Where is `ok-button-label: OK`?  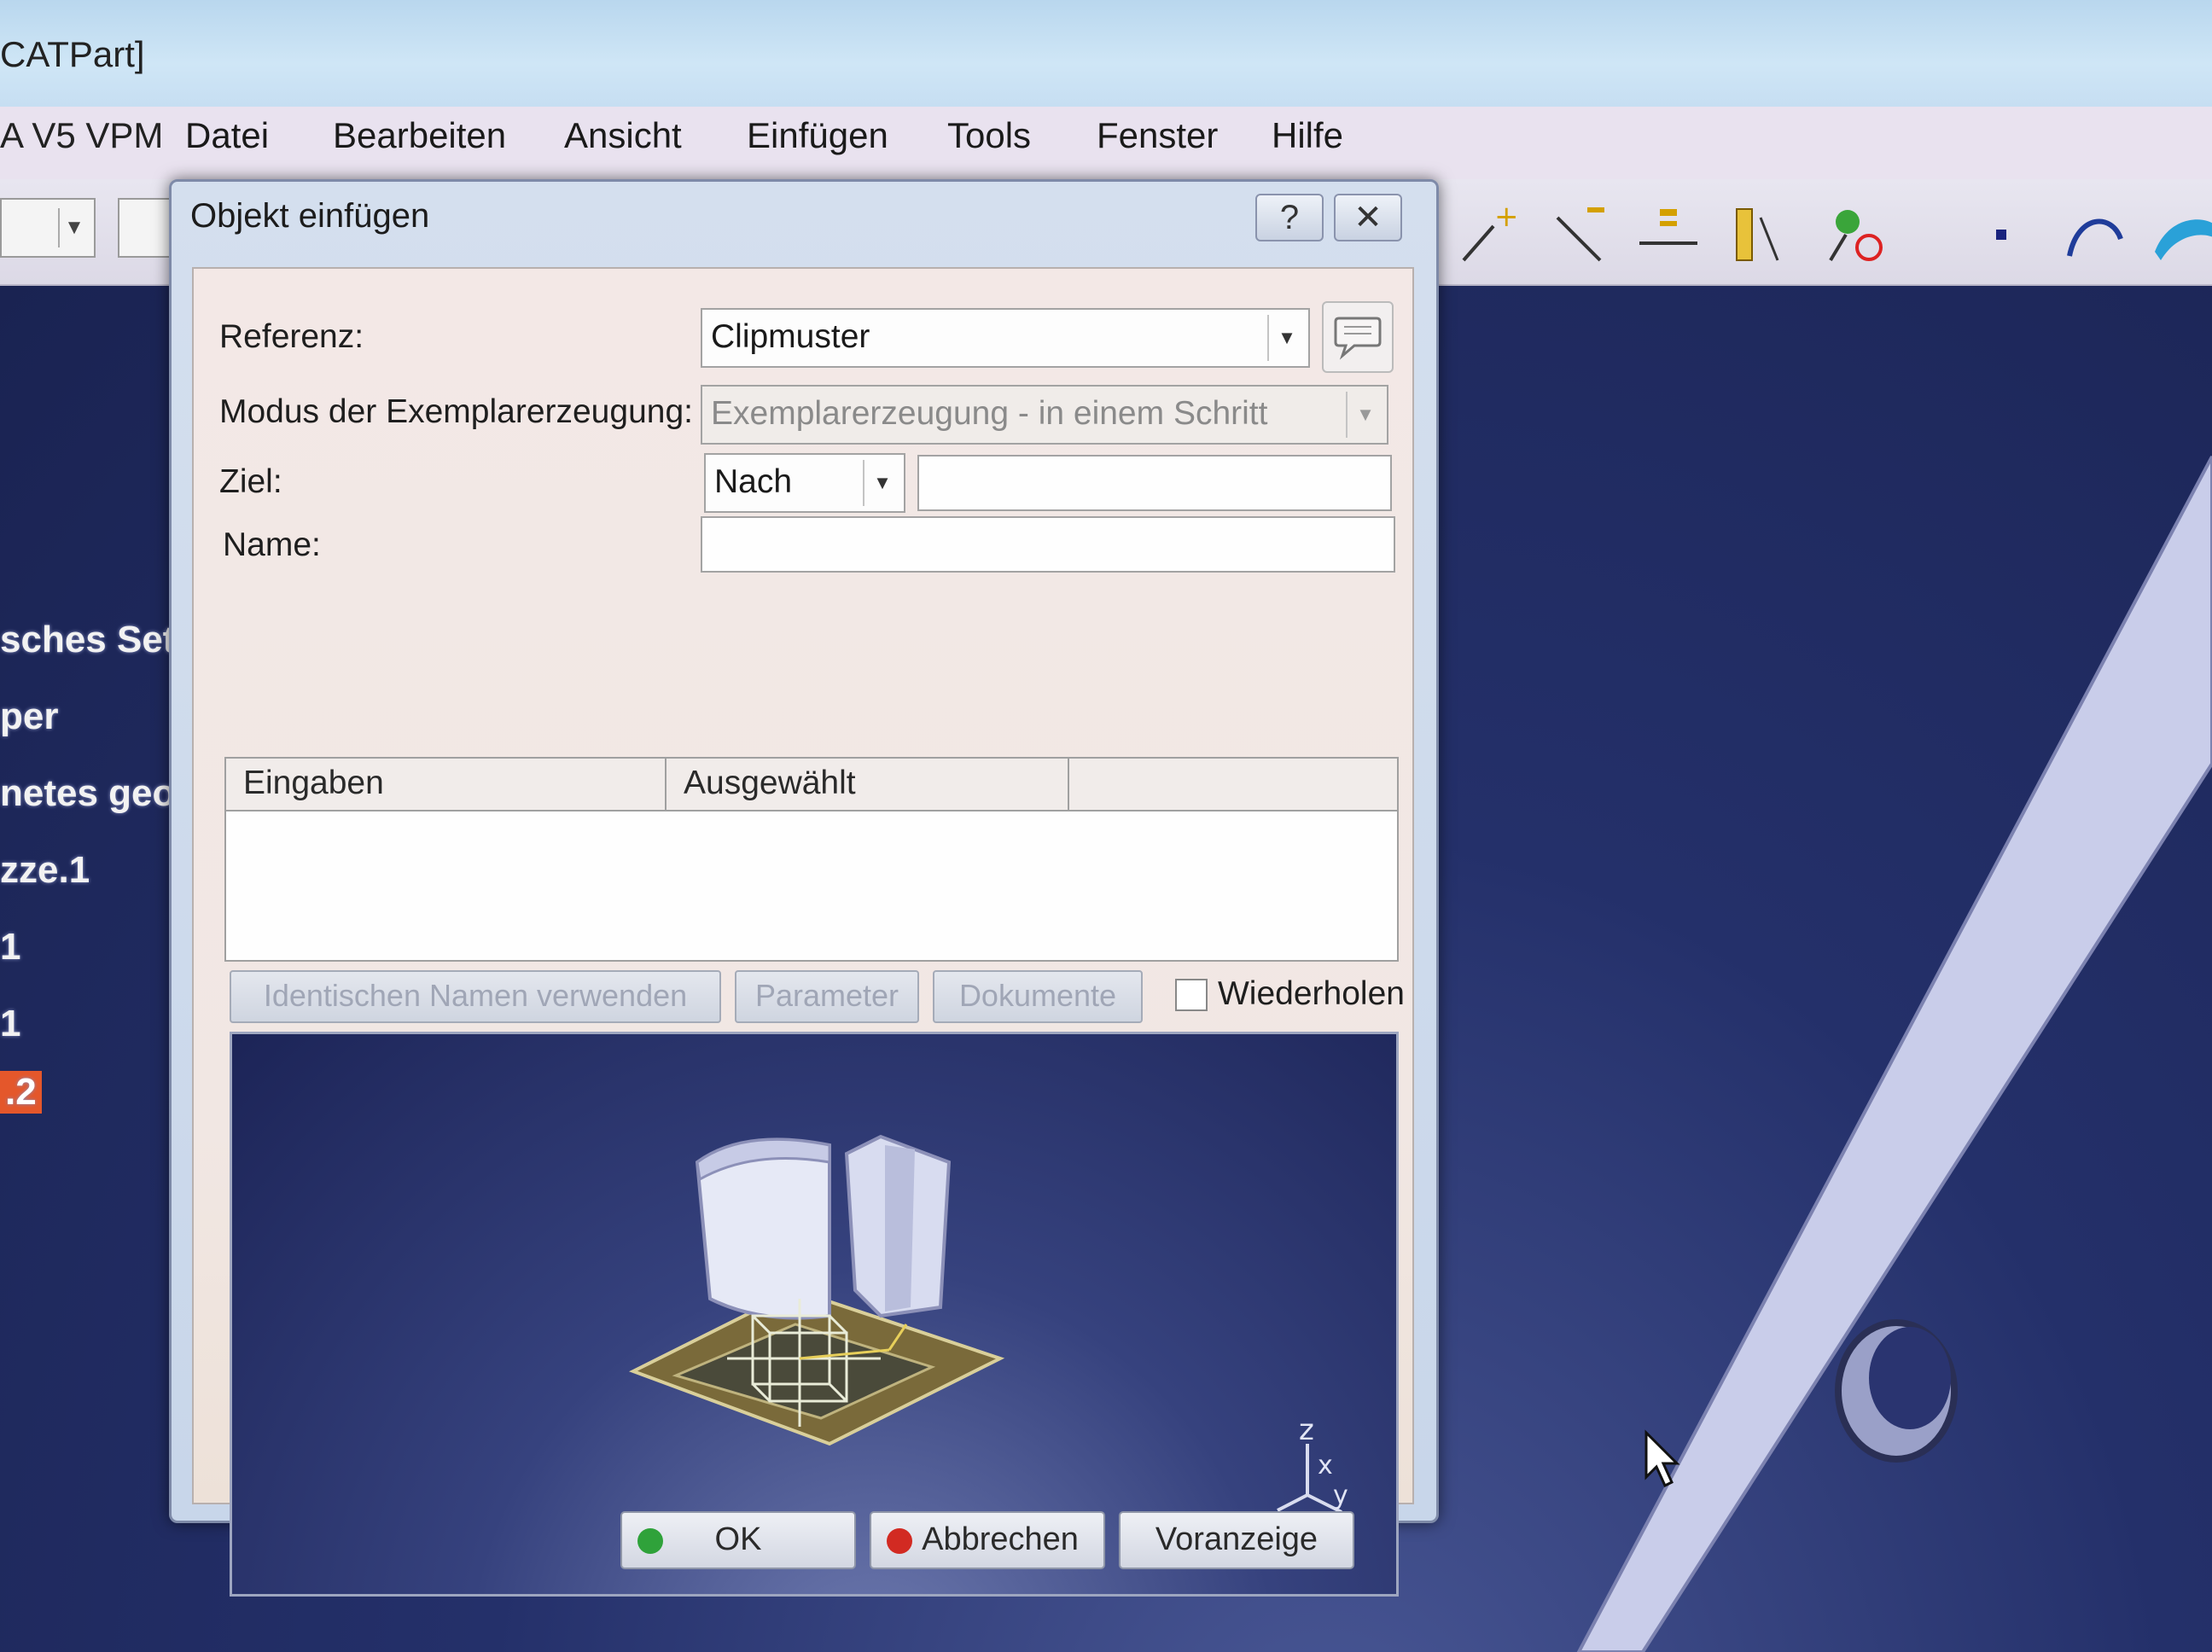
ok-button-label: OK is located at coordinates (738, 1539).